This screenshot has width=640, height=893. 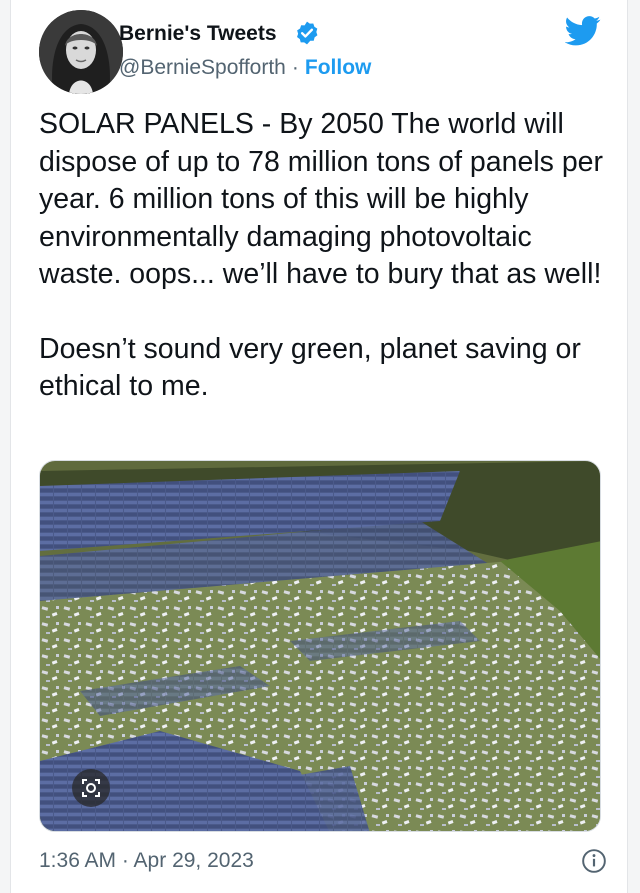 What do you see at coordinates (81, 52) in the screenshot?
I see `avatar` at bounding box center [81, 52].